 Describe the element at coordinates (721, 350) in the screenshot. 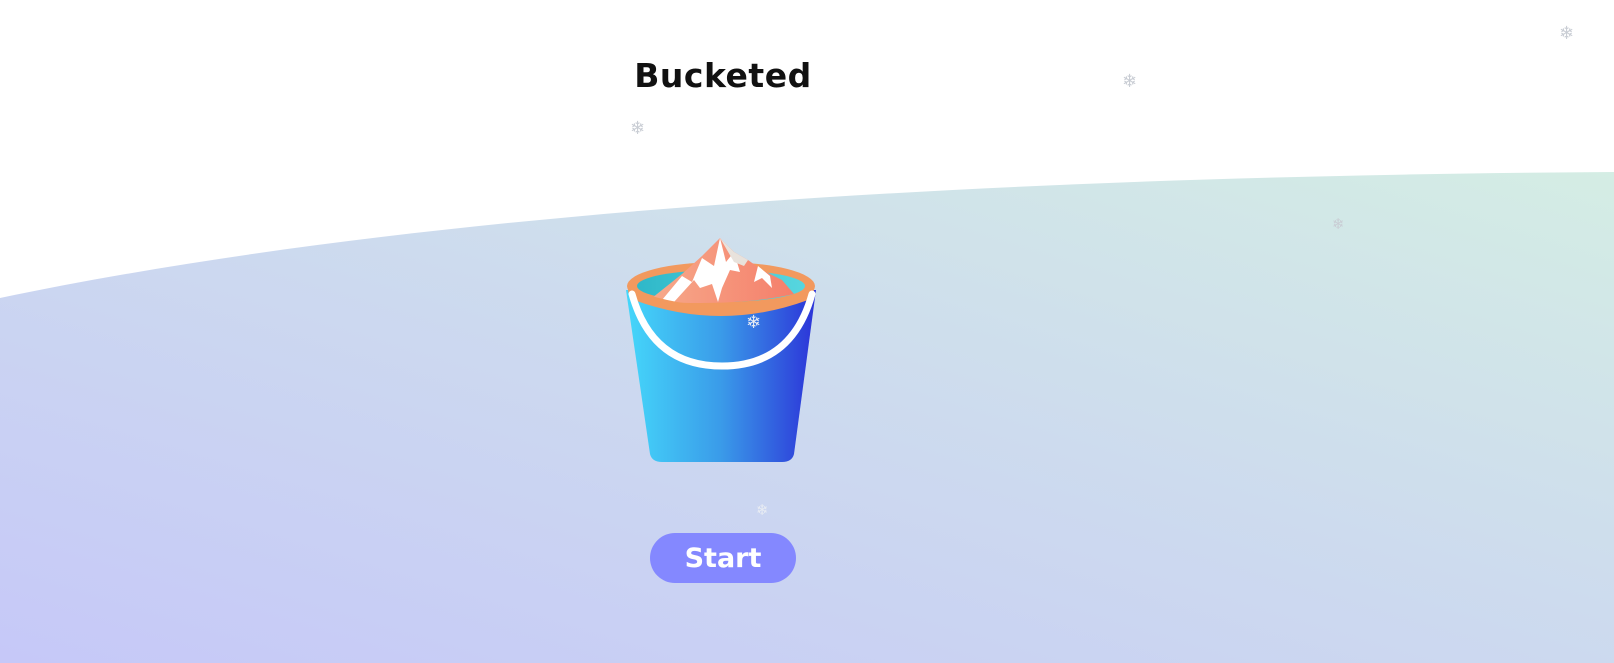

I see `bucket-icon` at that location.